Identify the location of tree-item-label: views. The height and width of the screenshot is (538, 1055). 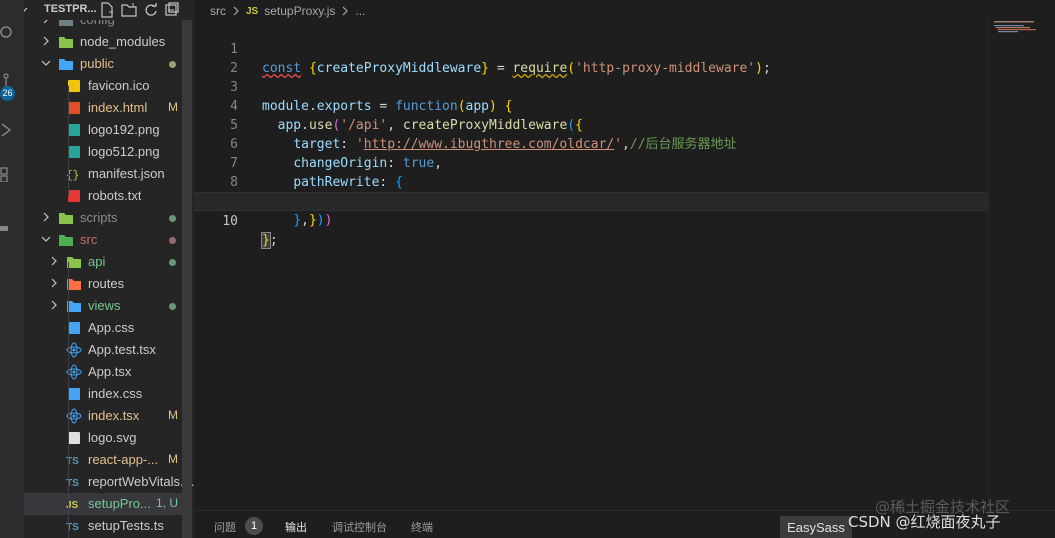
(104, 305).